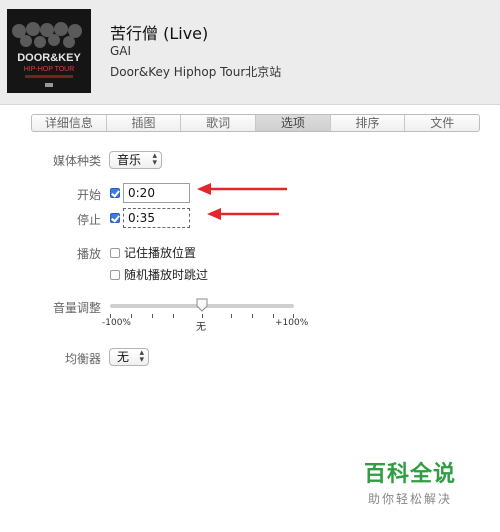 The height and width of the screenshot is (532, 500). What do you see at coordinates (49, 51) in the screenshot?
I see `album-artwork: DOOR&KEY HIP-HOP TOUR` at bounding box center [49, 51].